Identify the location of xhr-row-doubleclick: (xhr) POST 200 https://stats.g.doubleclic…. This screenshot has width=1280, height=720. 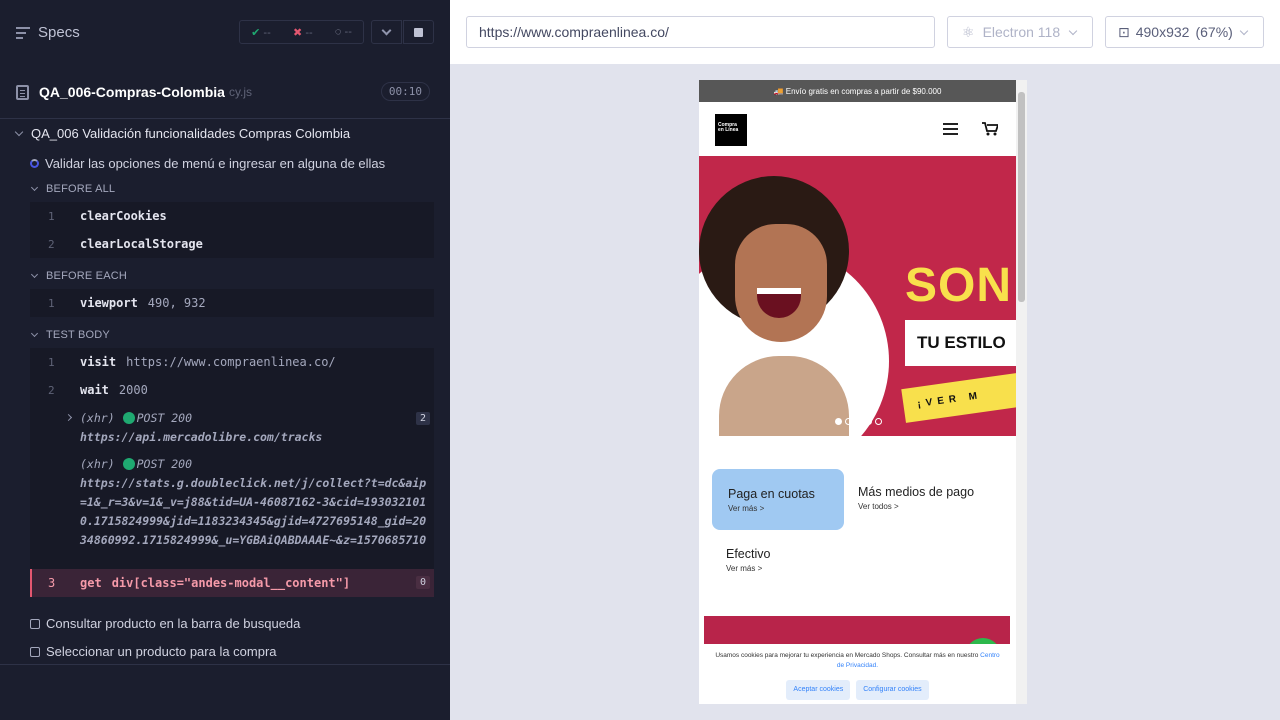
(255, 502).